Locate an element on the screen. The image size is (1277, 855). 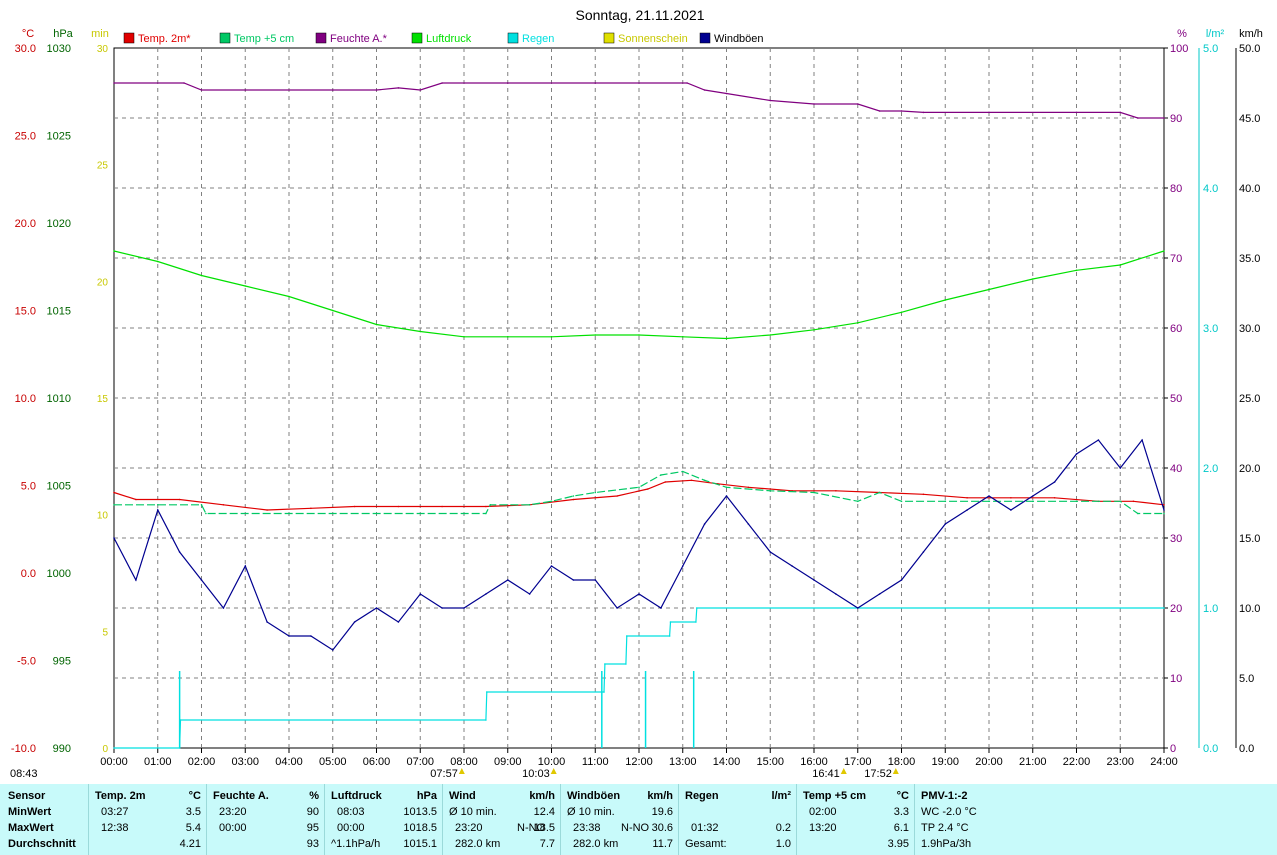
sun-tick-label: 30 is located at coordinates (103, 49).